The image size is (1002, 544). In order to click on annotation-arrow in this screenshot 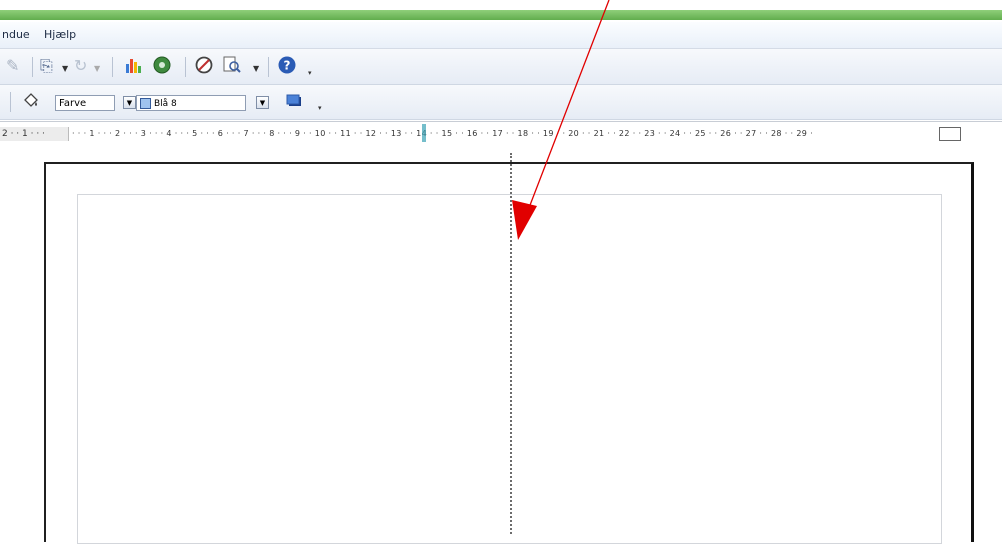, I will do `click(561, 120)`.